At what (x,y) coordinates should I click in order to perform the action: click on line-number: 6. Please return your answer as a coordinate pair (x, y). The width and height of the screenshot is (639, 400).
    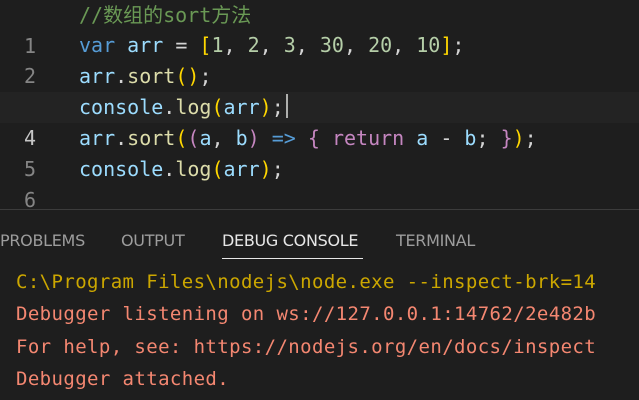
    Looking at the image, I should click on (29, 198).